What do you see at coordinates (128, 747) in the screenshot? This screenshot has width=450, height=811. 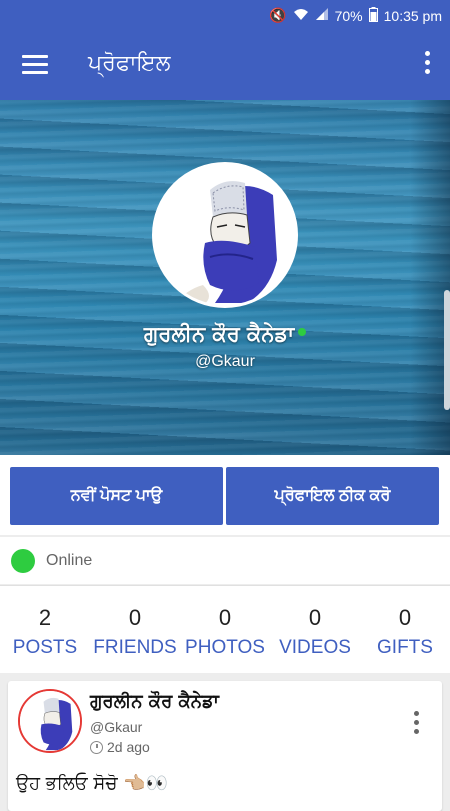 I see `post-time-text: 2d ago` at bounding box center [128, 747].